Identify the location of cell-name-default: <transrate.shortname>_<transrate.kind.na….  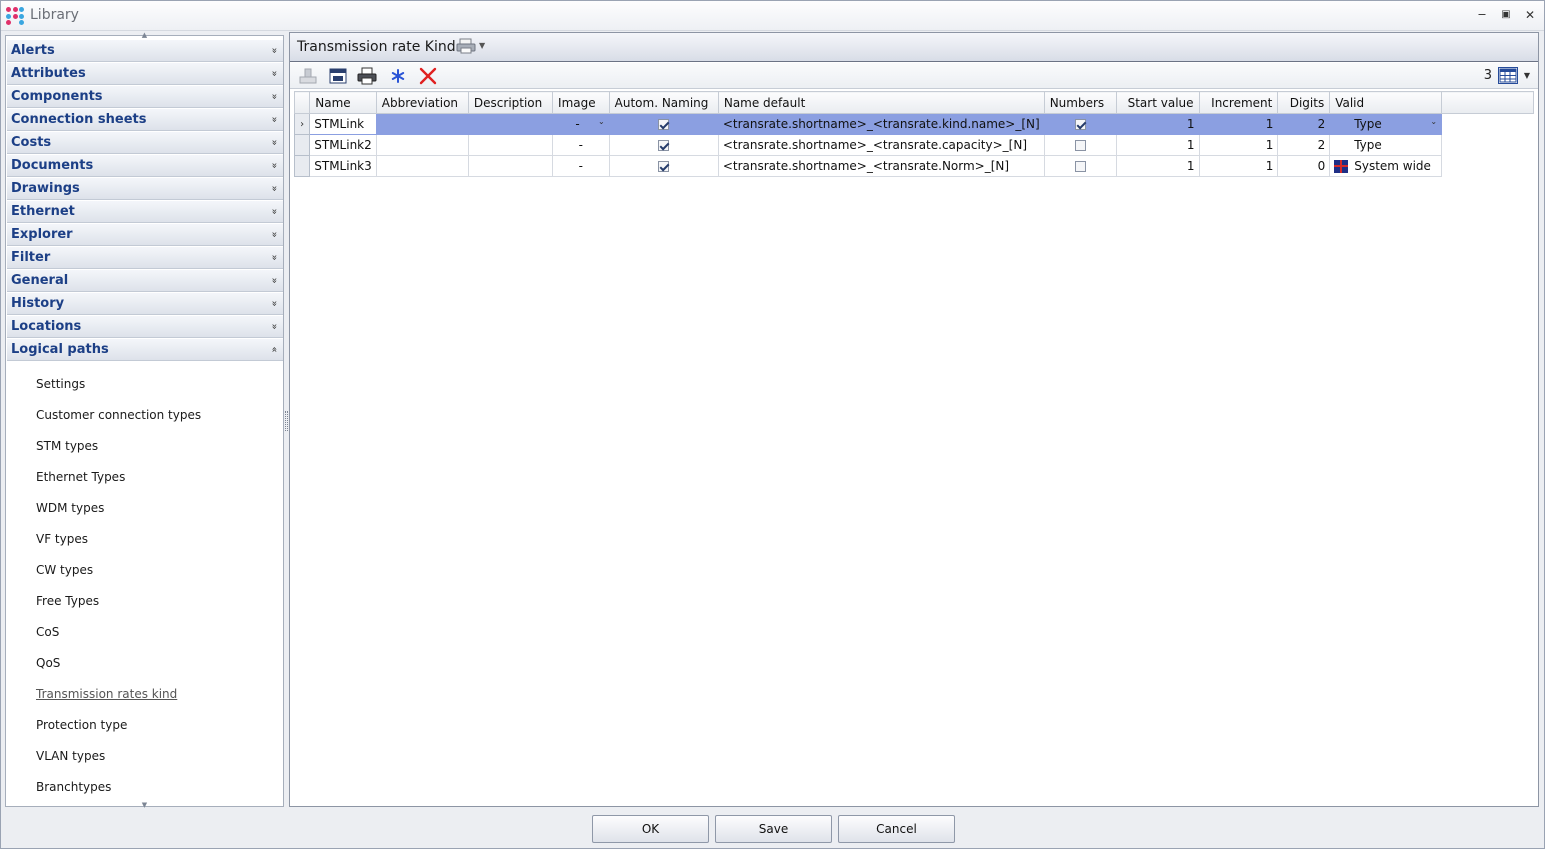
(881, 124).